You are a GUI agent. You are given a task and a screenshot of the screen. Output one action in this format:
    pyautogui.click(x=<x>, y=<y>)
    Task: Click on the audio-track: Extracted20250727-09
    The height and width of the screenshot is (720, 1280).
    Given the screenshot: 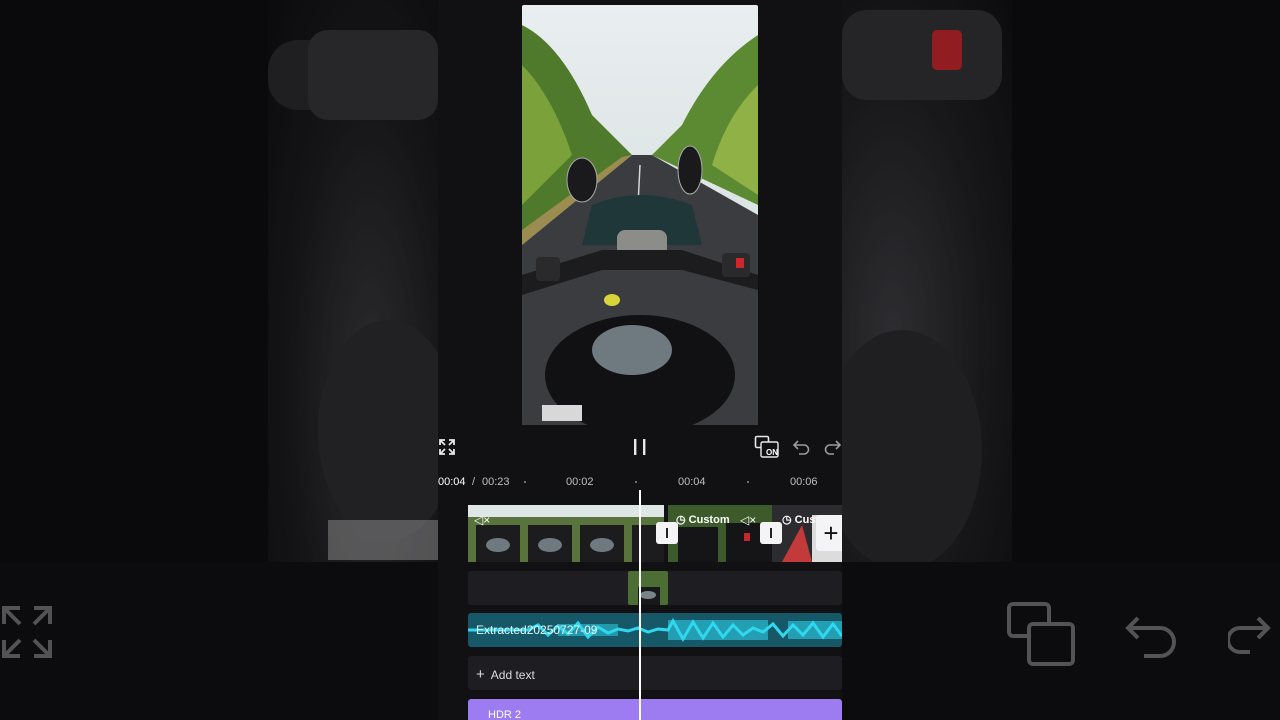 What is the action you would take?
    pyautogui.click(x=655, y=630)
    